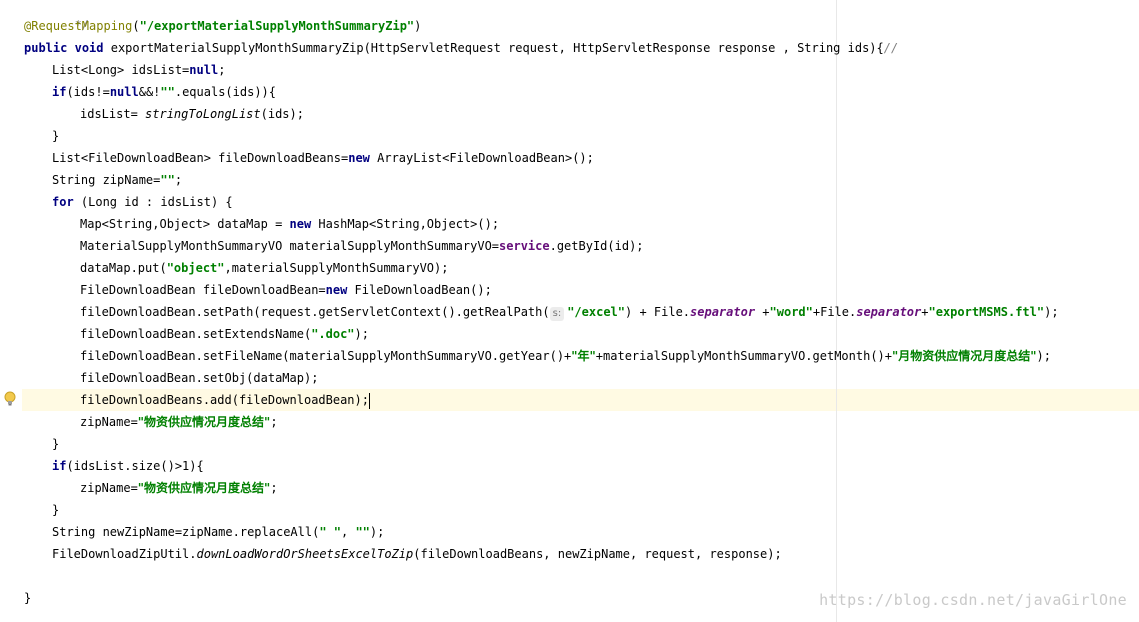 This screenshot has width=1139, height=622. I want to click on keyword-void: void, so click(89, 48).